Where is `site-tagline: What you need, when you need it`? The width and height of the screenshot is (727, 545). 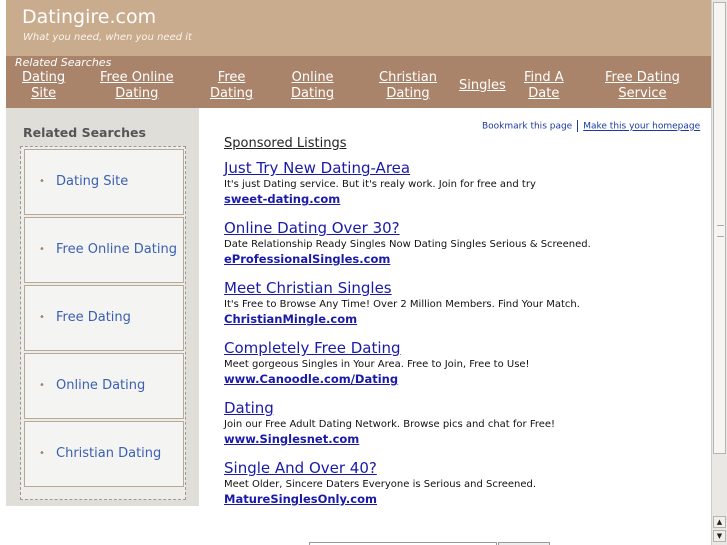 site-tagline: What you need, when you need it is located at coordinates (107, 37).